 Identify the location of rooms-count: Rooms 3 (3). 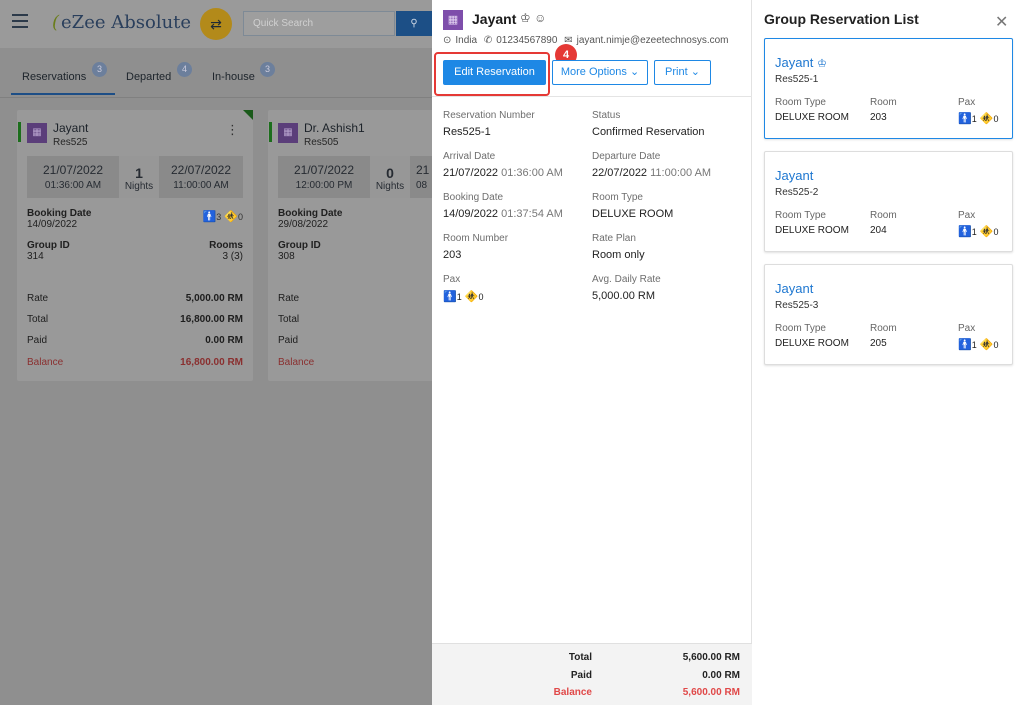
(226, 251).